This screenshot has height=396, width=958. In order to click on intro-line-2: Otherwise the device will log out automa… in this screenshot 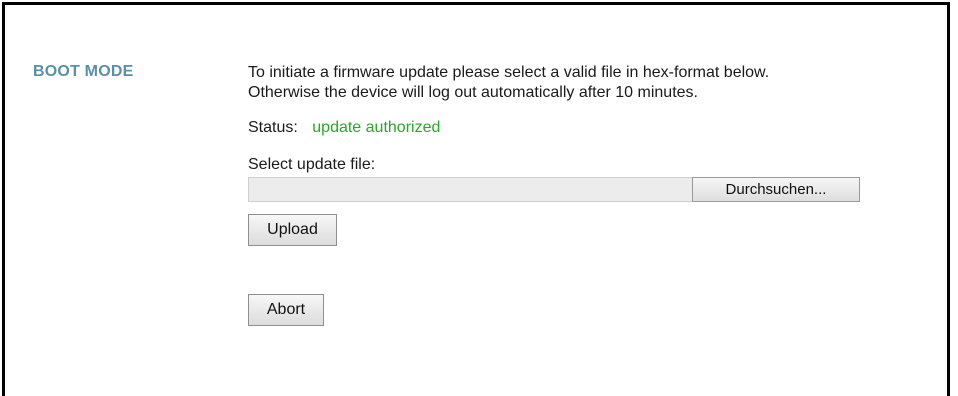, I will do `click(473, 92)`.